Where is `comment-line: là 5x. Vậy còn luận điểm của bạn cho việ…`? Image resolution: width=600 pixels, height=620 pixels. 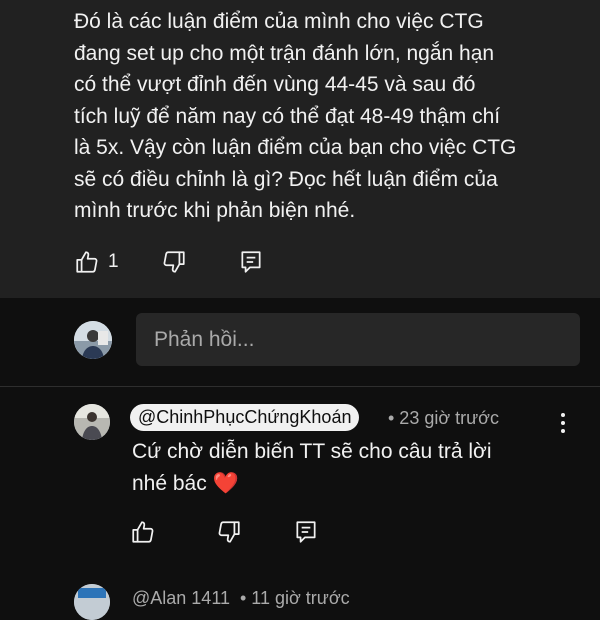
comment-line: là 5x. Vậy còn luận điểm của bạn cho việ… is located at coordinates (295, 147).